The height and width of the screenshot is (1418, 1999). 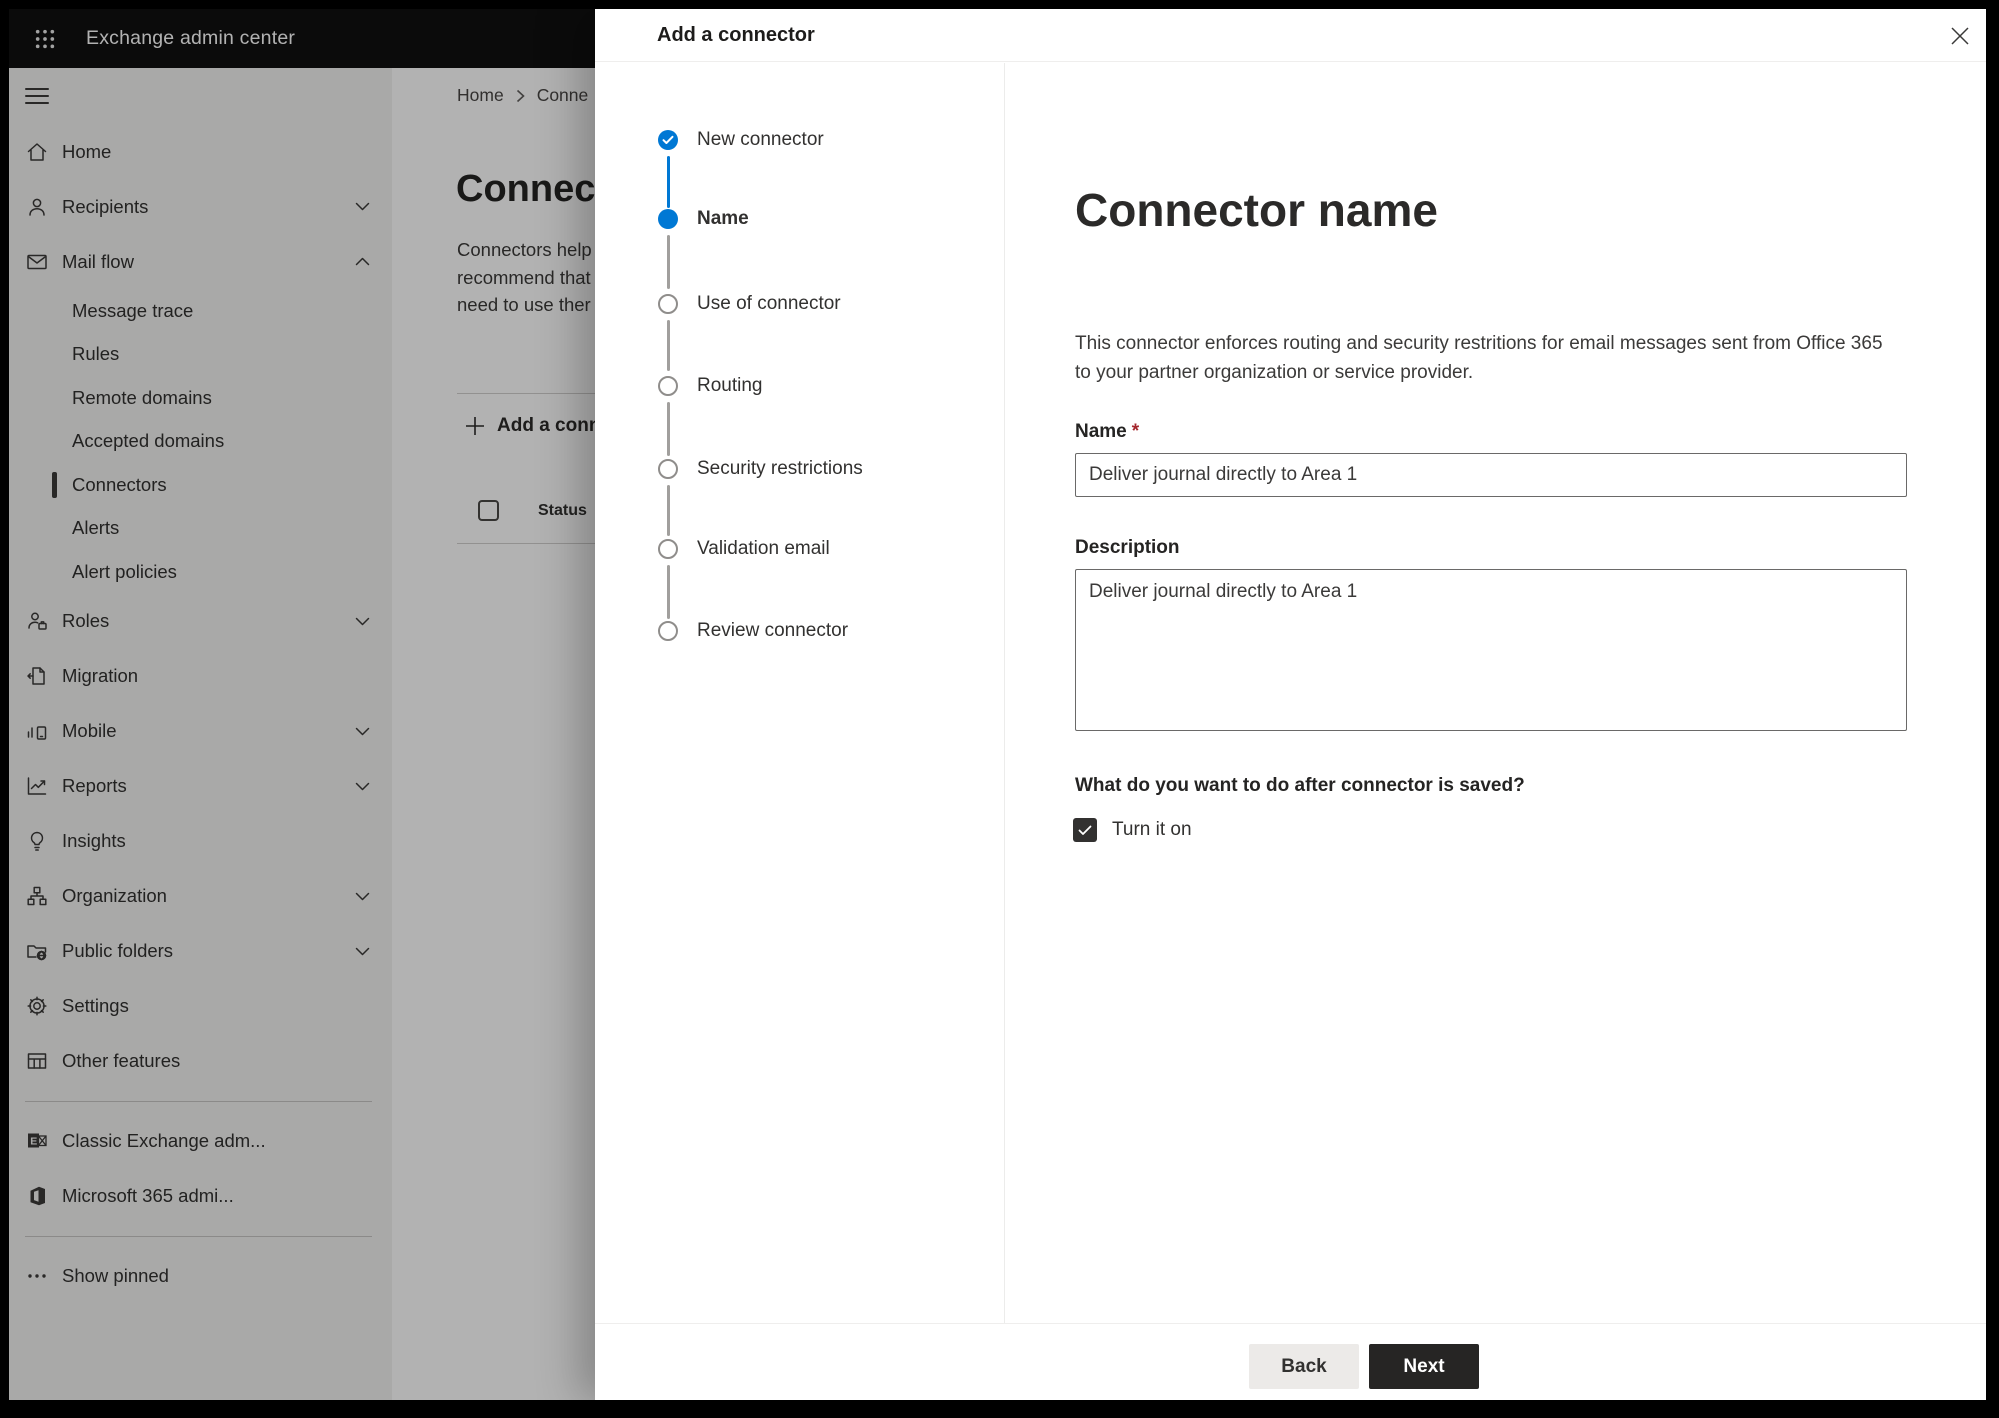 I want to click on checkbox-checked, so click(x=1085, y=830).